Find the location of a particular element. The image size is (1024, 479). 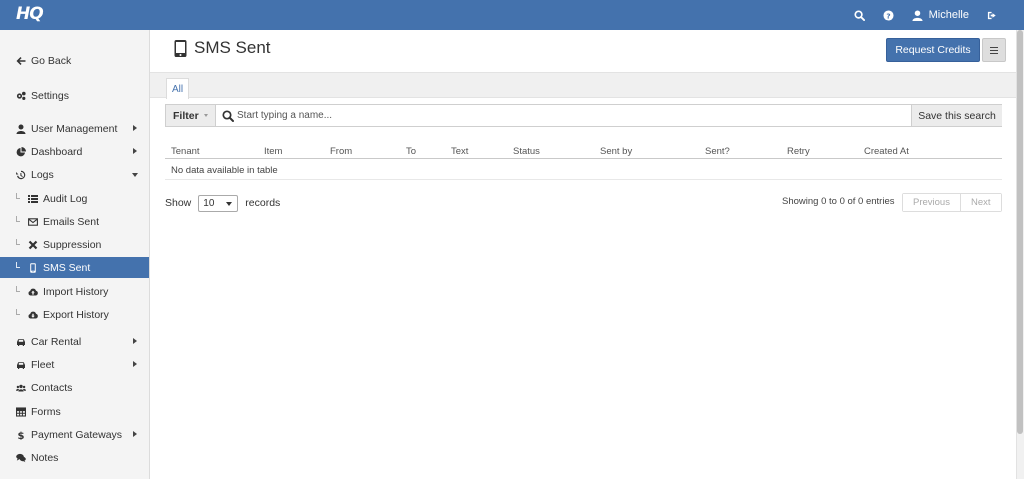

column-header-status: Status is located at coordinates (526, 151).